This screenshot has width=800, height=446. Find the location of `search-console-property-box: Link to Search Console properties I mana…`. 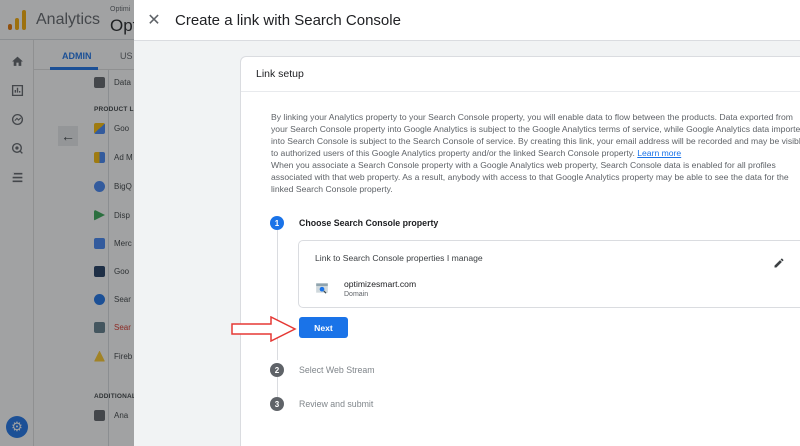

search-console-property-box: Link to Search Console properties I mana… is located at coordinates (549, 274).